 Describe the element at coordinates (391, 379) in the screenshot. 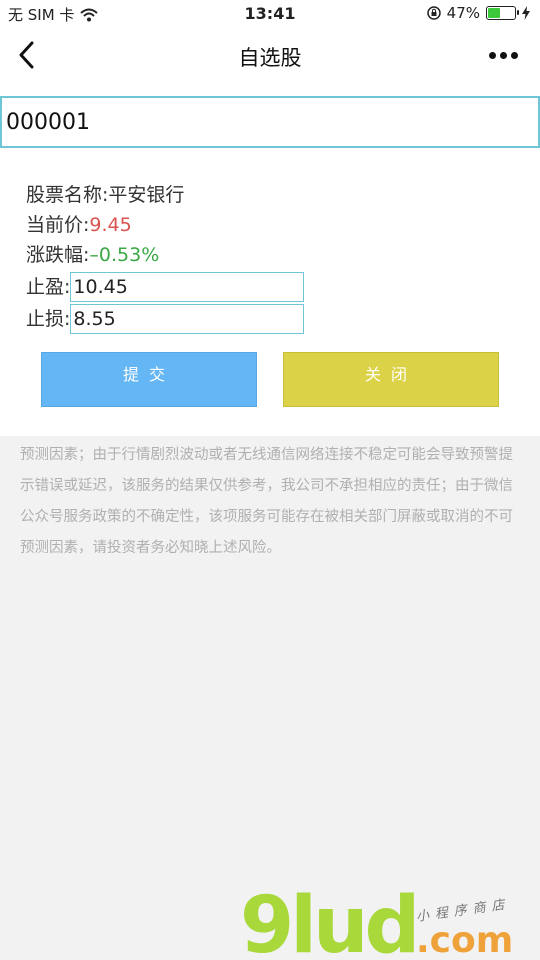

I see `close-button: 关闭` at that location.